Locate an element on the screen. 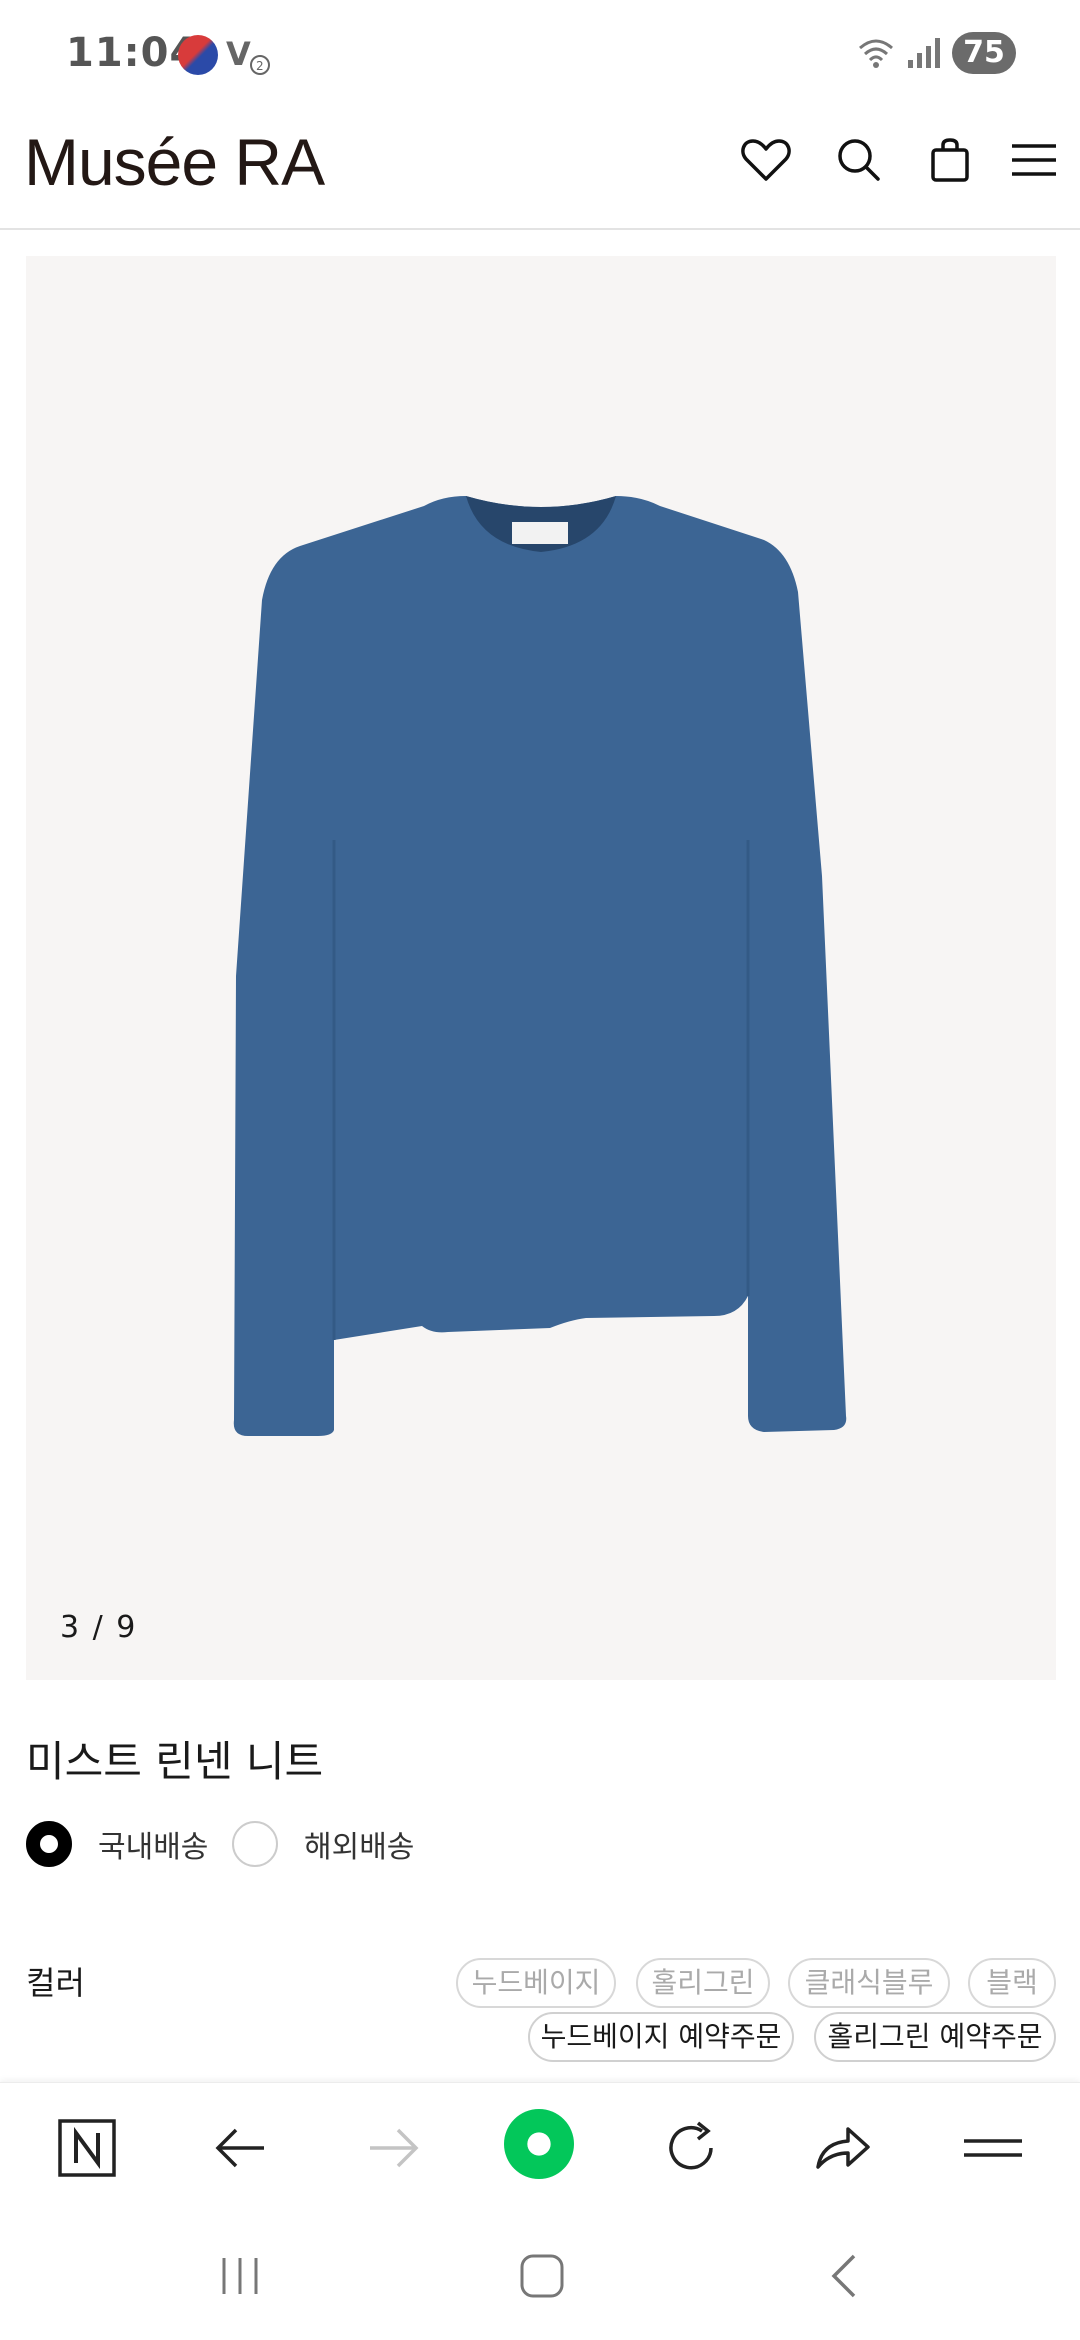 The image size is (1080, 2340). color-chip-holly-green: 홀리그린 is located at coordinates (703, 1983).